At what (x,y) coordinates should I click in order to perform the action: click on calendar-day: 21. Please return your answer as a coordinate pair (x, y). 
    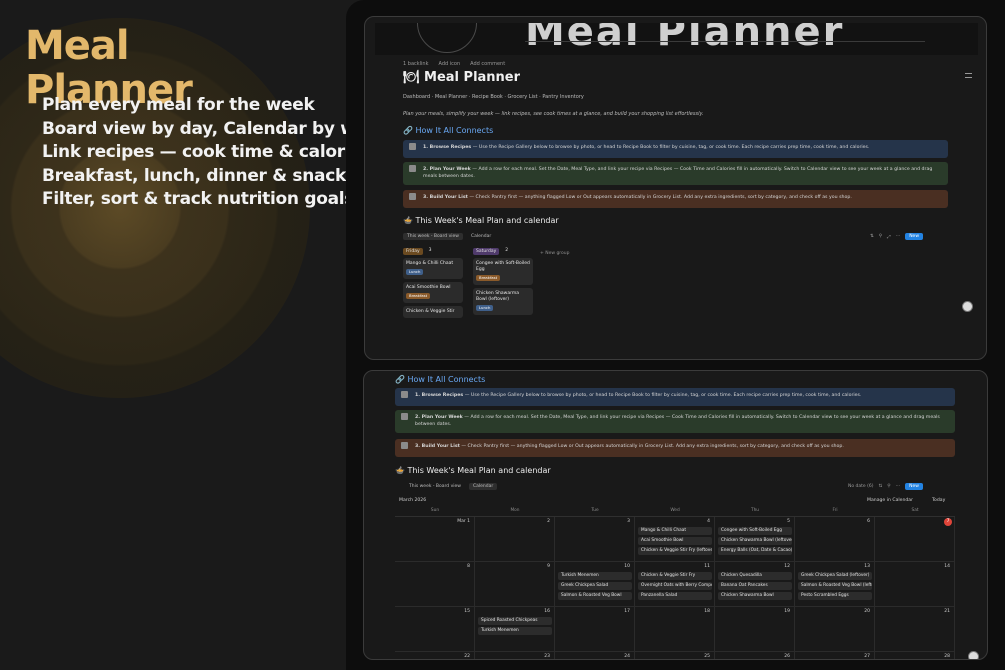
    Looking at the image, I should click on (915, 629).